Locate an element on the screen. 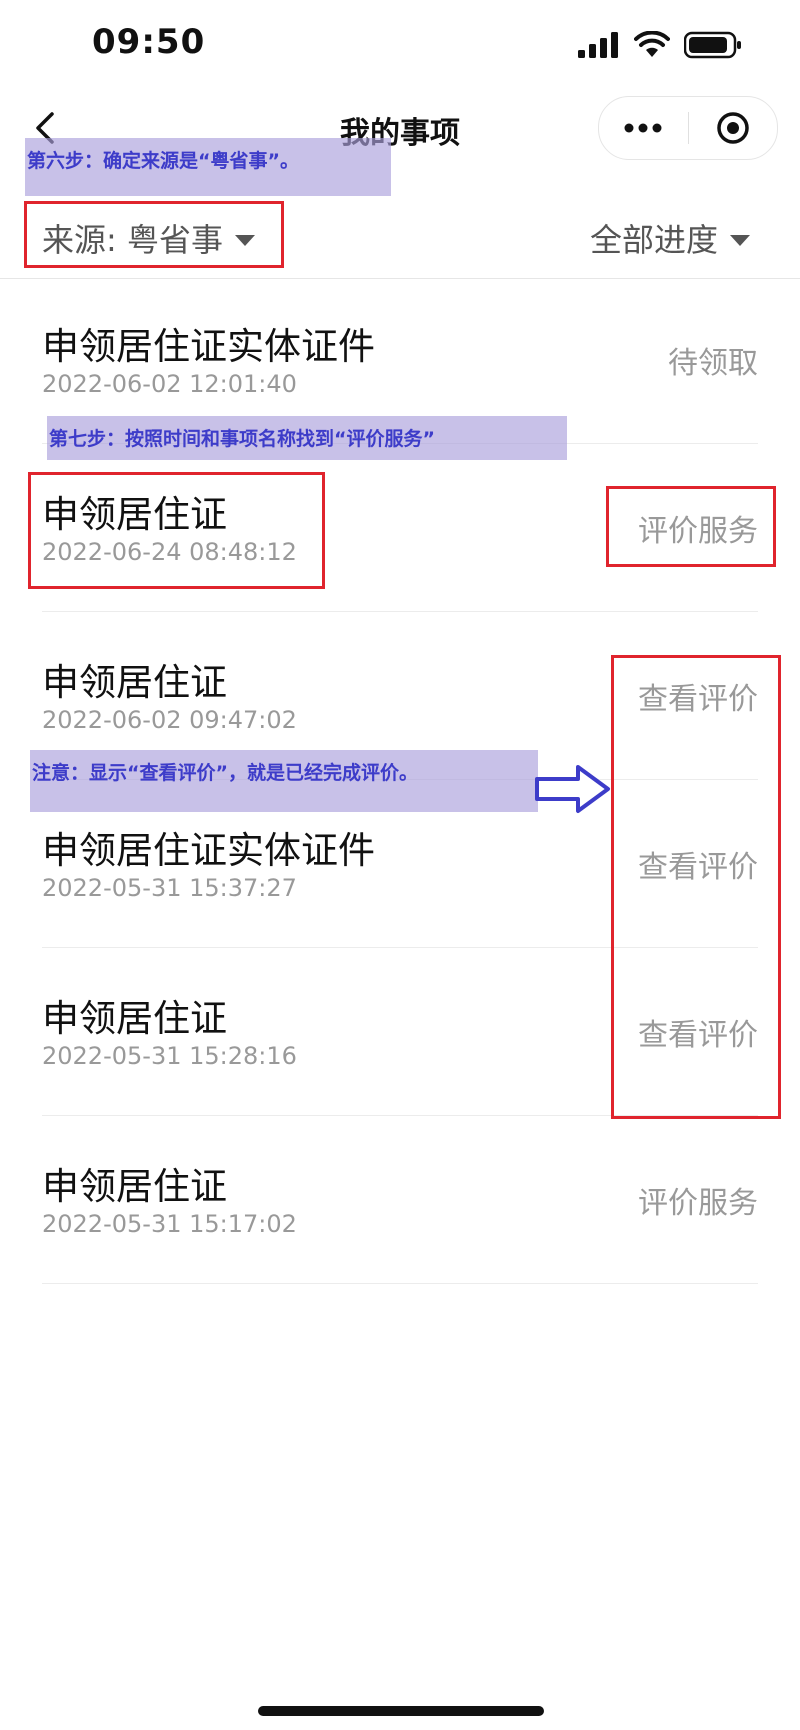  cellular-signal-icon is located at coordinates (598, 45).